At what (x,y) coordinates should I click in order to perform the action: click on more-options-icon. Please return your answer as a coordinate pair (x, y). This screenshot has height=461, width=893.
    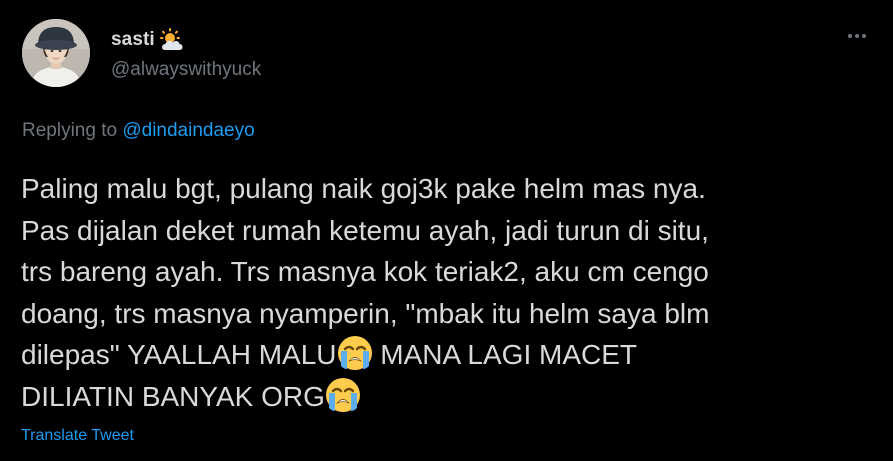
    Looking at the image, I should click on (850, 36).